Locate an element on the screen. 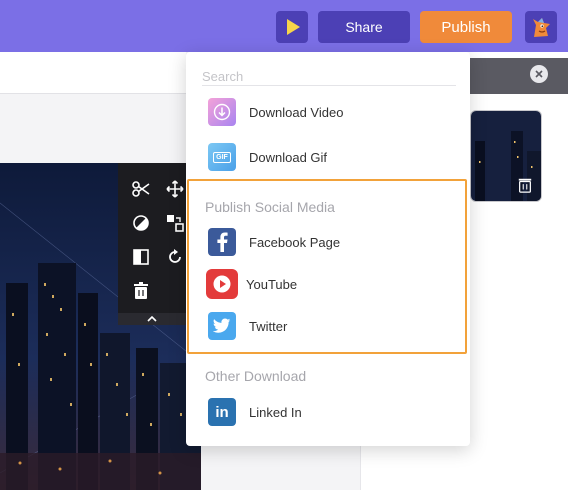  gif-icon-text: GIF is located at coordinates (222, 157).